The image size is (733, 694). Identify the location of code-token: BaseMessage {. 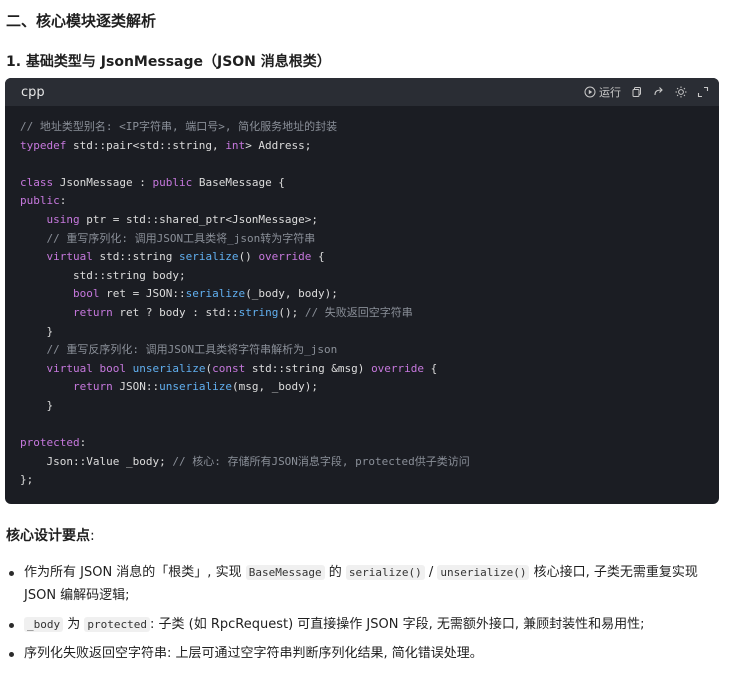
(238, 182).